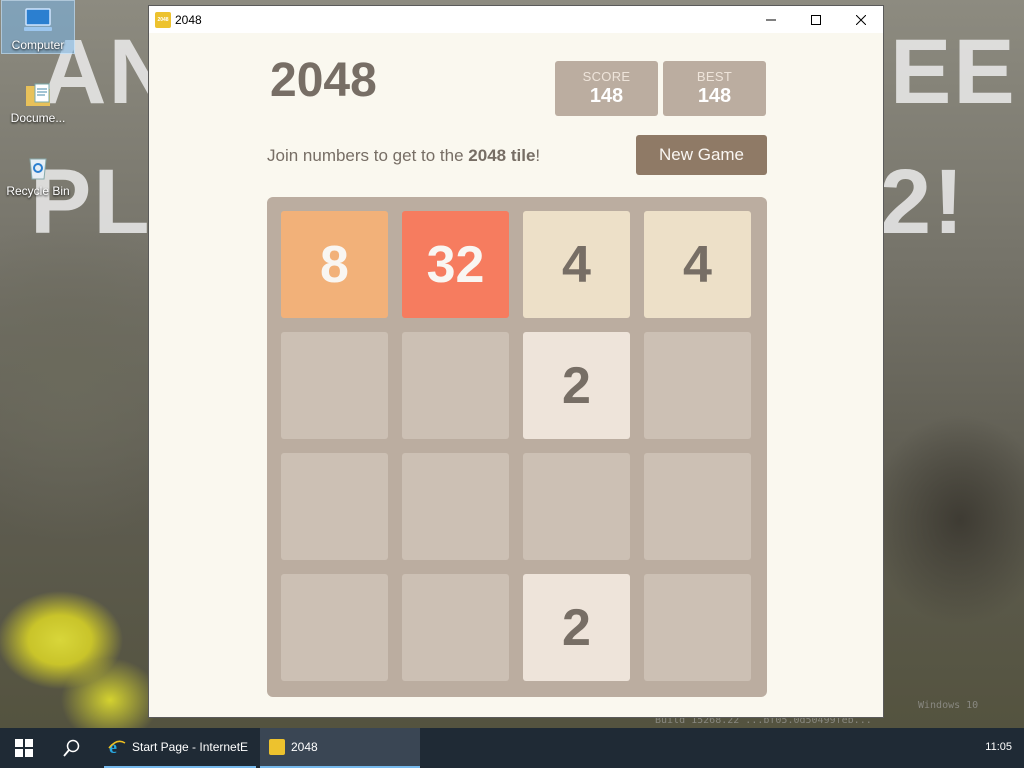 The height and width of the screenshot is (768, 1024). I want to click on game-intro: Join numbers to get to the 2048 tile!, so click(403, 156).